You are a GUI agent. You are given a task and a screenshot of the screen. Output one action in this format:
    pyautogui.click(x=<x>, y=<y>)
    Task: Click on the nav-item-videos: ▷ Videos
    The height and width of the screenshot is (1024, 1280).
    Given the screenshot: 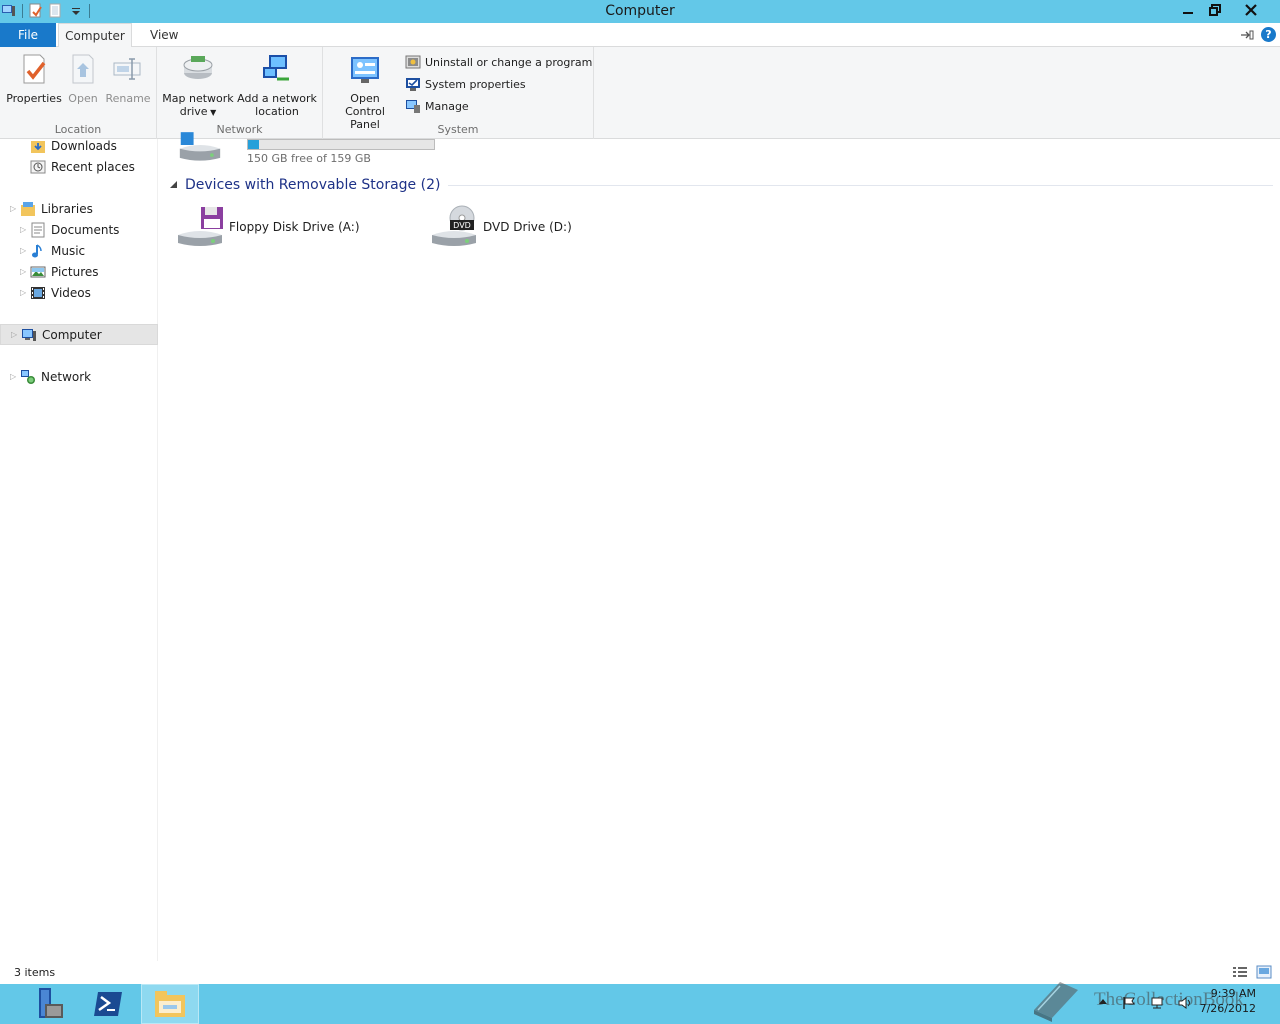 What is the action you would take?
    pyautogui.click(x=79, y=292)
    